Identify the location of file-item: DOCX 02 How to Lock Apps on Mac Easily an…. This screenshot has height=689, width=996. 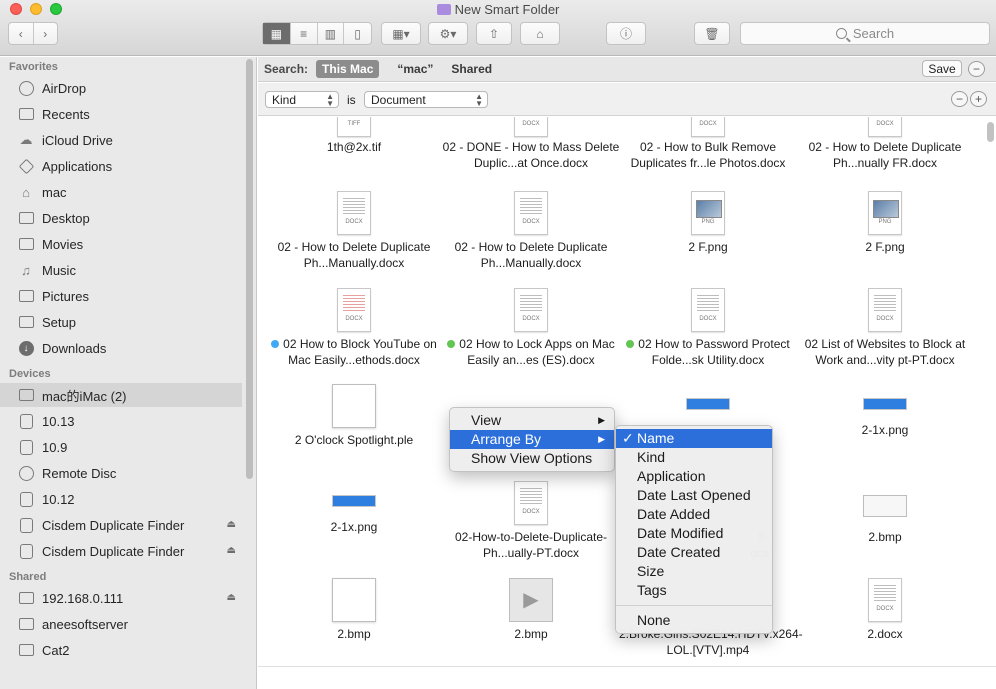
(531, 328).